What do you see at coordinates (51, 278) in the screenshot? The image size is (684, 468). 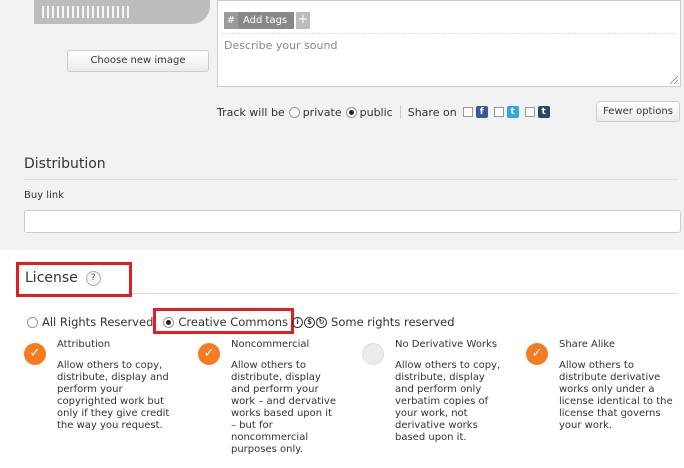 I see `license-title: License` at bounding box center [51, 278].